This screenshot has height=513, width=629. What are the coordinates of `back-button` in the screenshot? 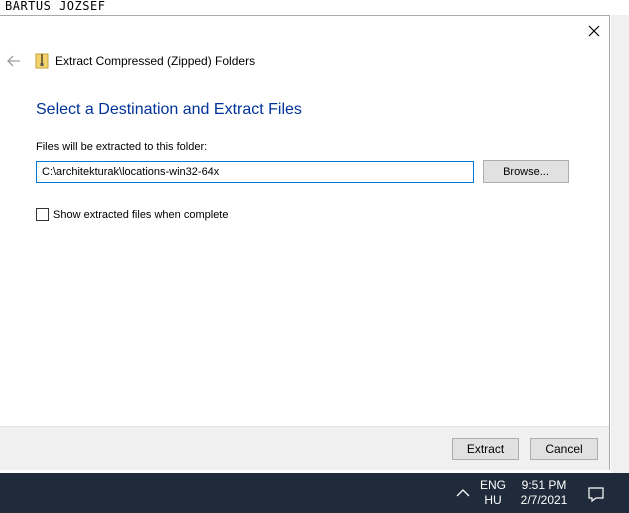 It's located at (14, 61).